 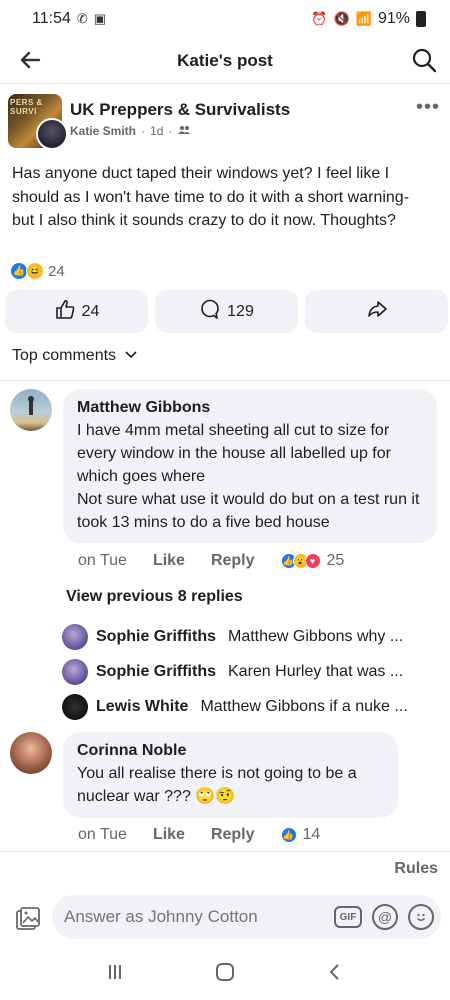 I want to click on app-bar: Katie's post, so click(x=225, y=61).